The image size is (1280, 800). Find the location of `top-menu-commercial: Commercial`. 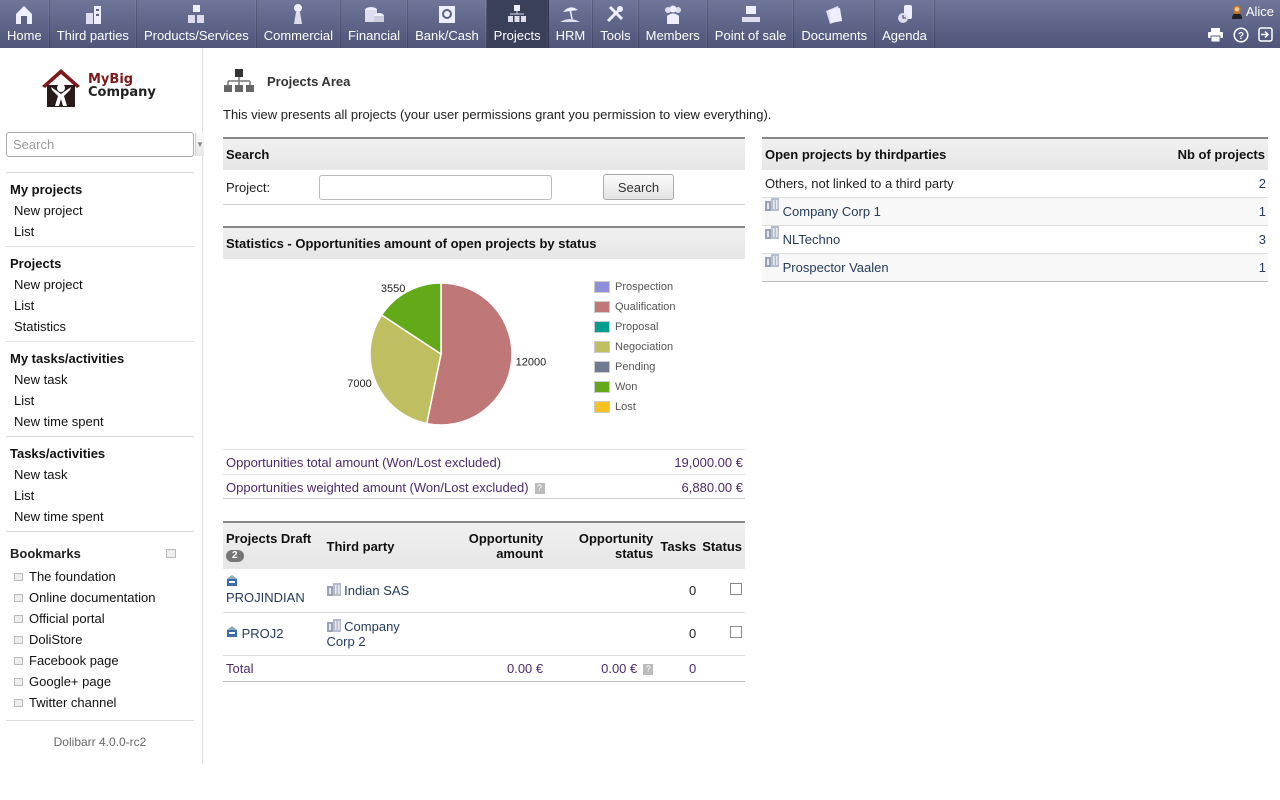

top-menu-commercial: Commercial is located at coordinates (299, 24).